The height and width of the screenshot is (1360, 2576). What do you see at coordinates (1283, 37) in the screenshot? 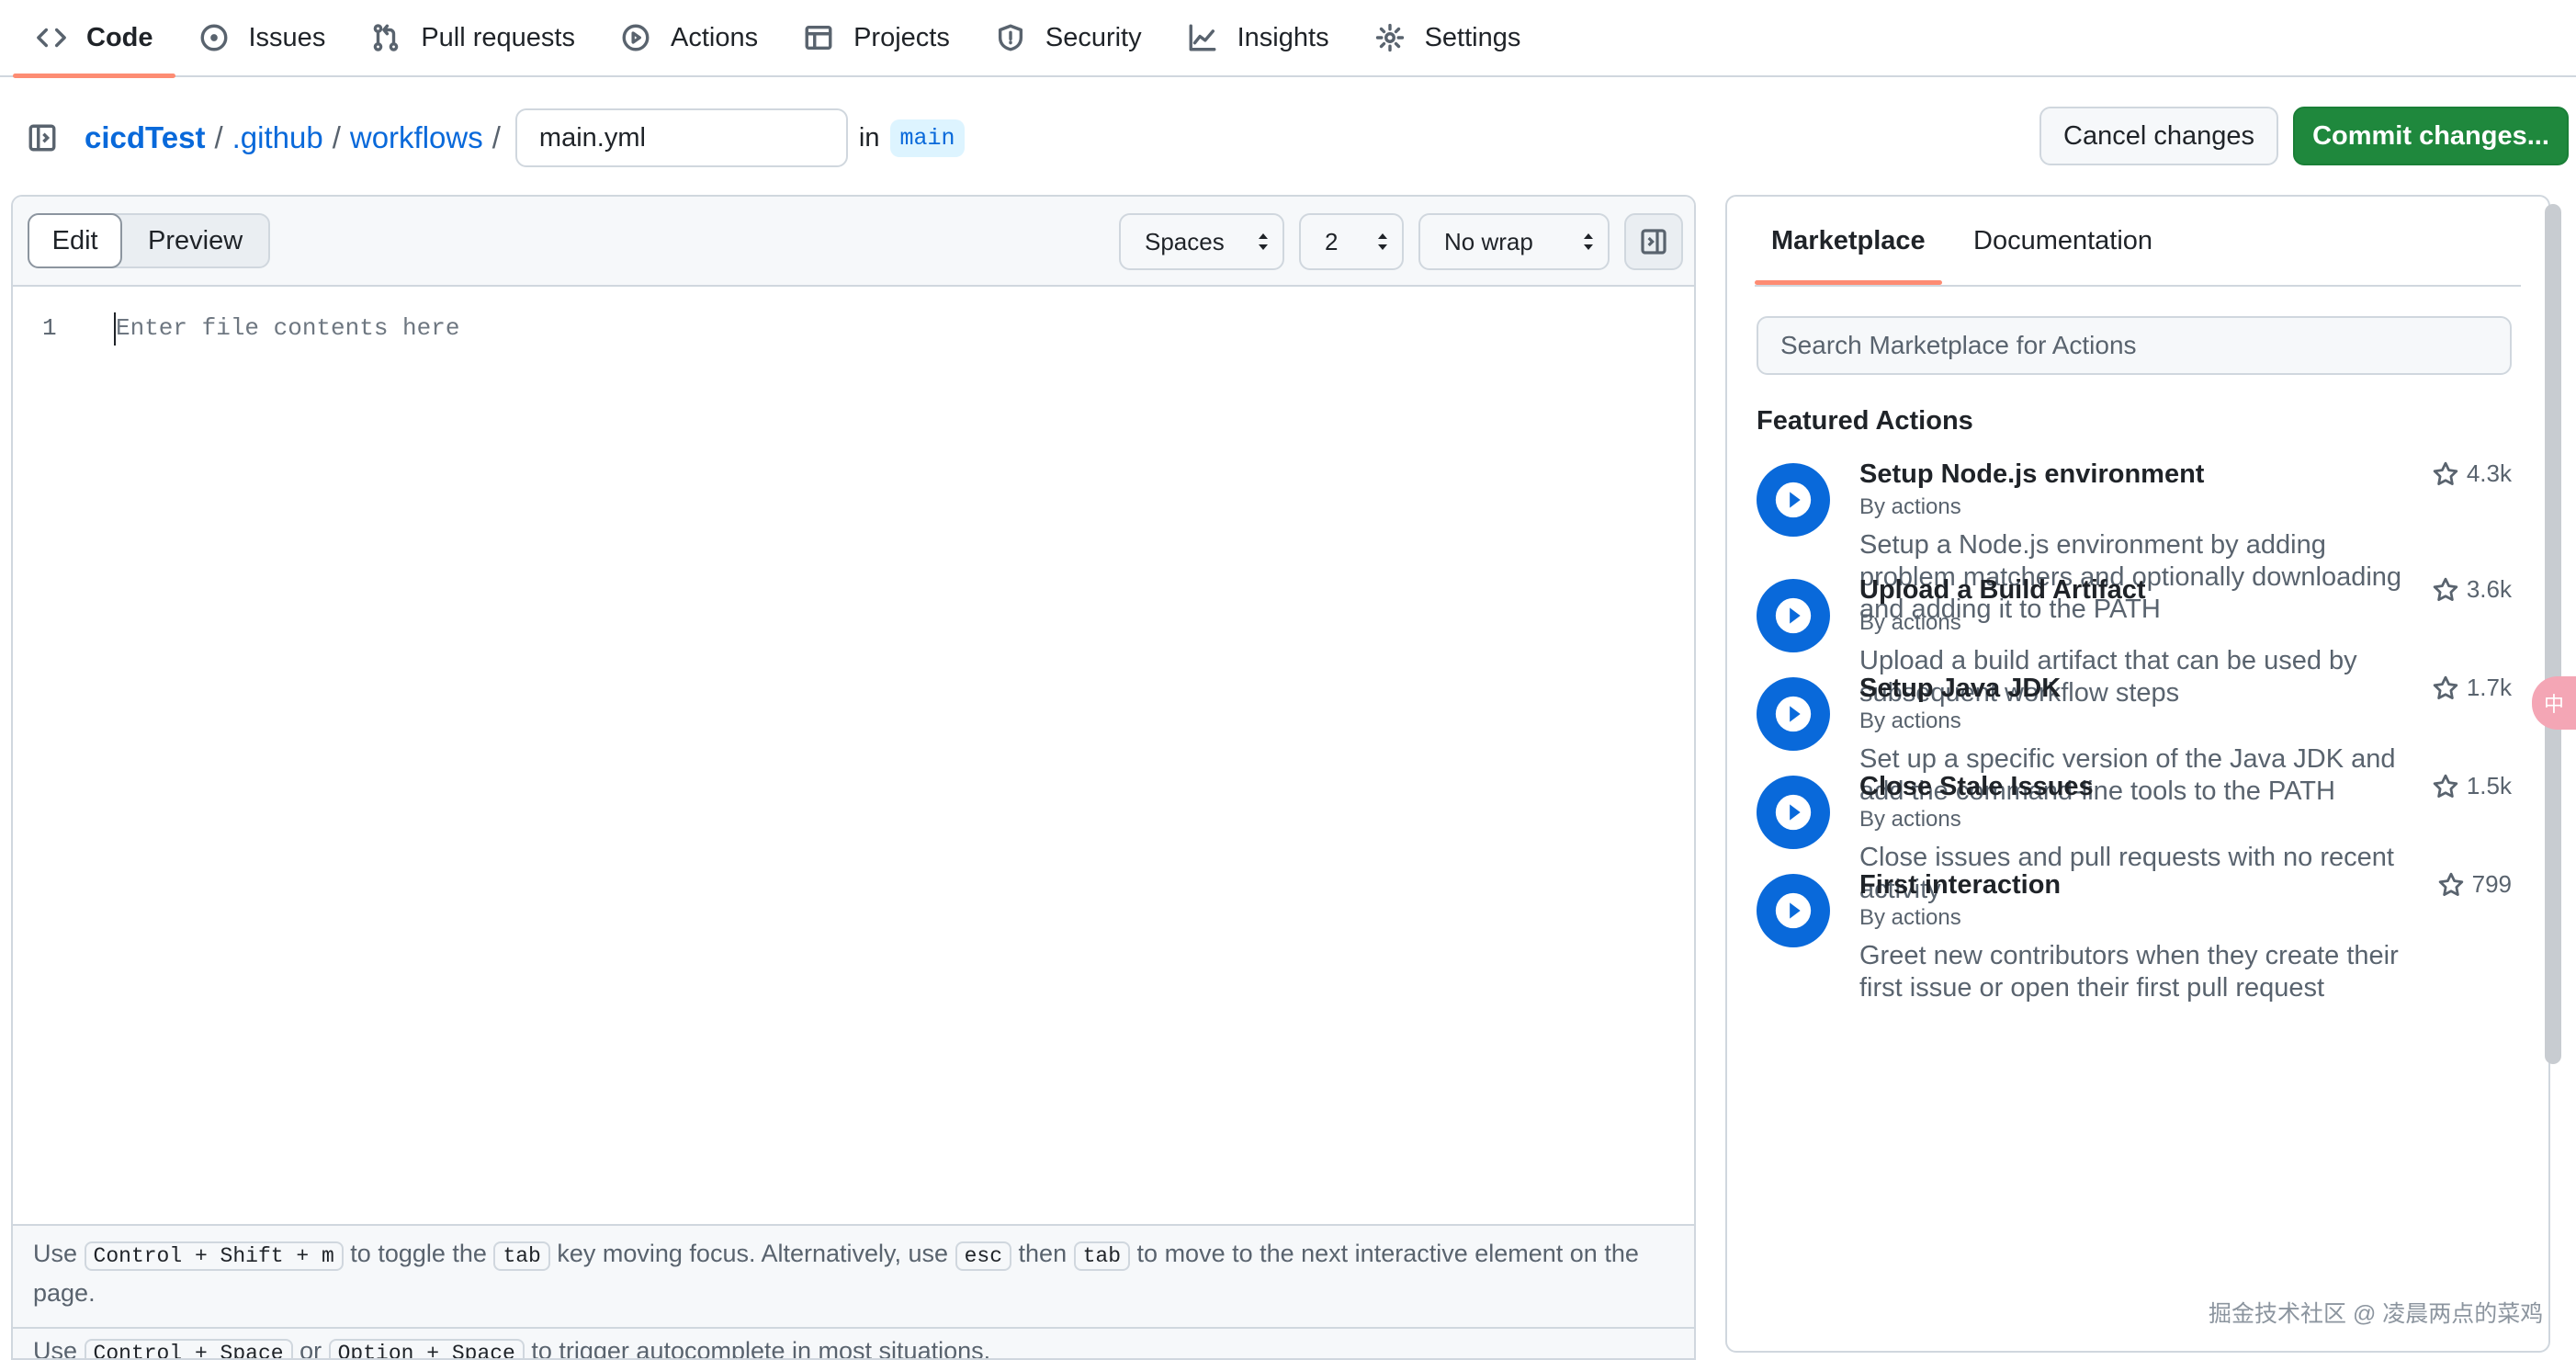
I see `tab-label: Insights` at bounding box center [1283, 37].